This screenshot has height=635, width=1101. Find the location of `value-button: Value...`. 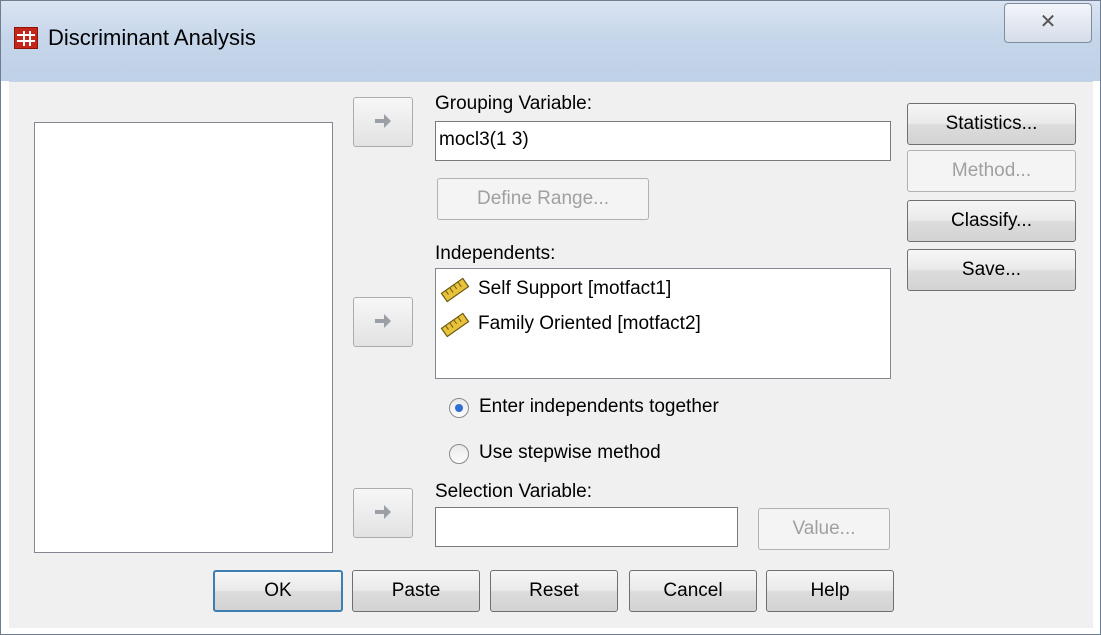

value-button: Value... is located at coordinates (824, 529).